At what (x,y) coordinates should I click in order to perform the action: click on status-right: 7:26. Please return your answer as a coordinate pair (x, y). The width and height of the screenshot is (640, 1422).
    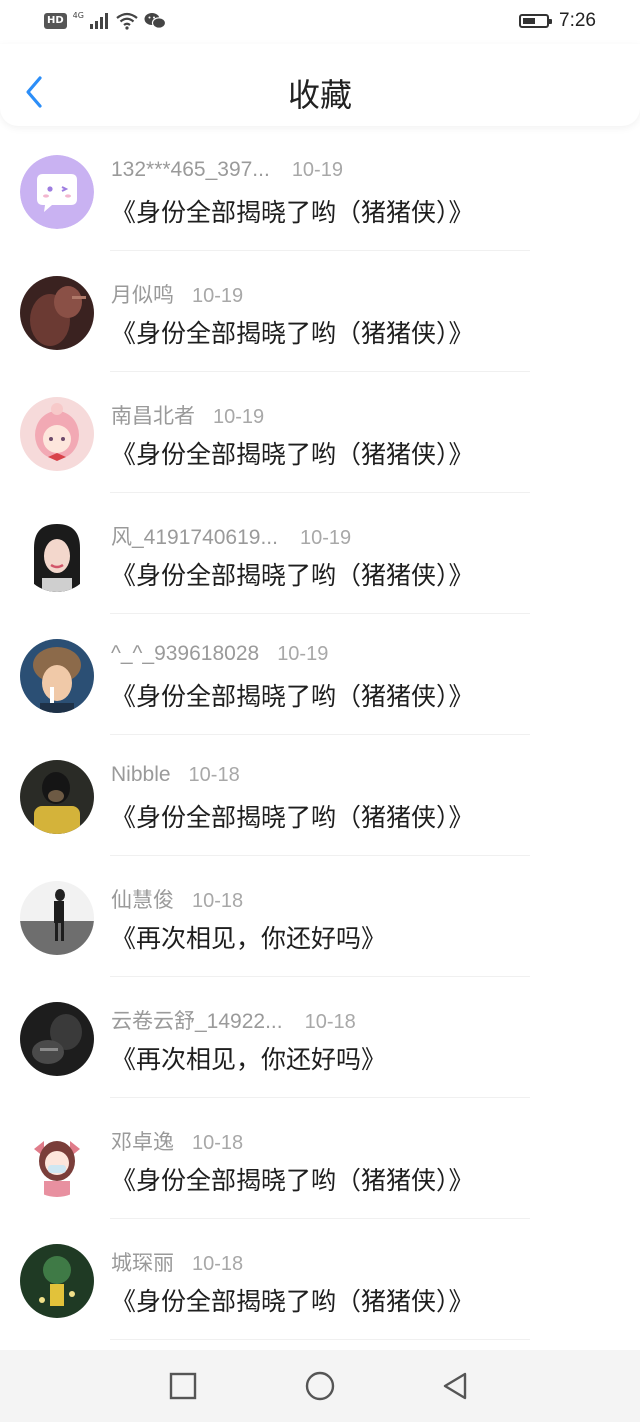
    Looking at the image, I should click on (557, 21).